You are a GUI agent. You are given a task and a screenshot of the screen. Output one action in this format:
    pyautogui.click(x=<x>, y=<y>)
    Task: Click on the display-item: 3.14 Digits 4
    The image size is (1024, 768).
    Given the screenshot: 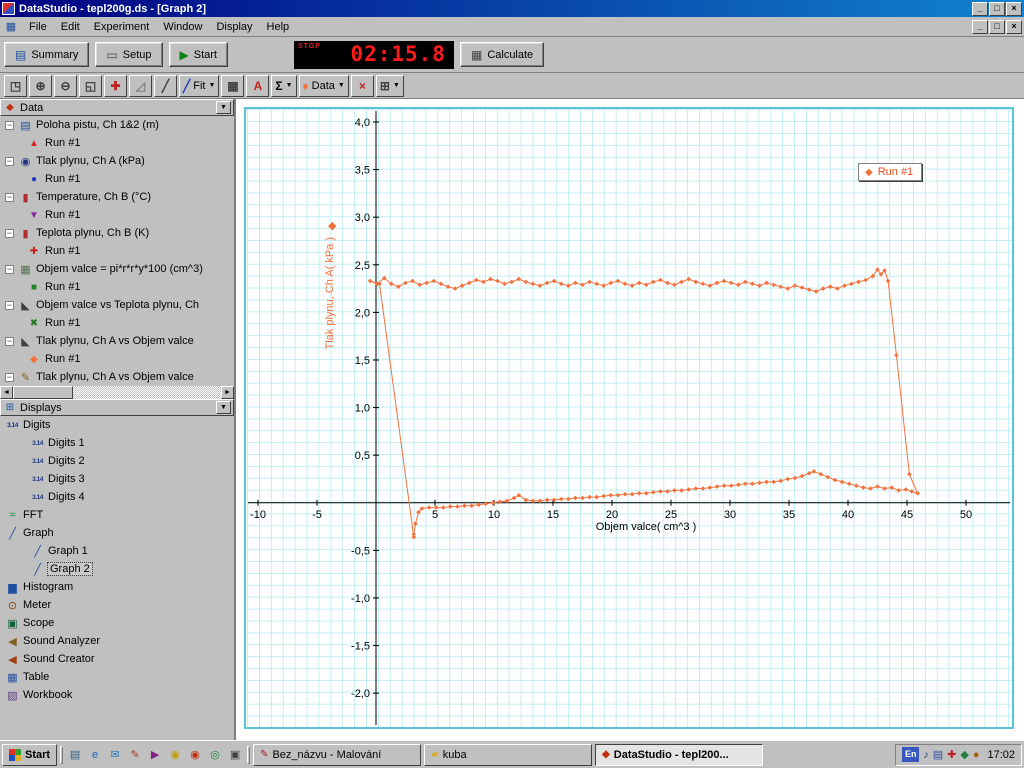 What is the action you would take?
    pyautogui.click(x=117, y=497)
    